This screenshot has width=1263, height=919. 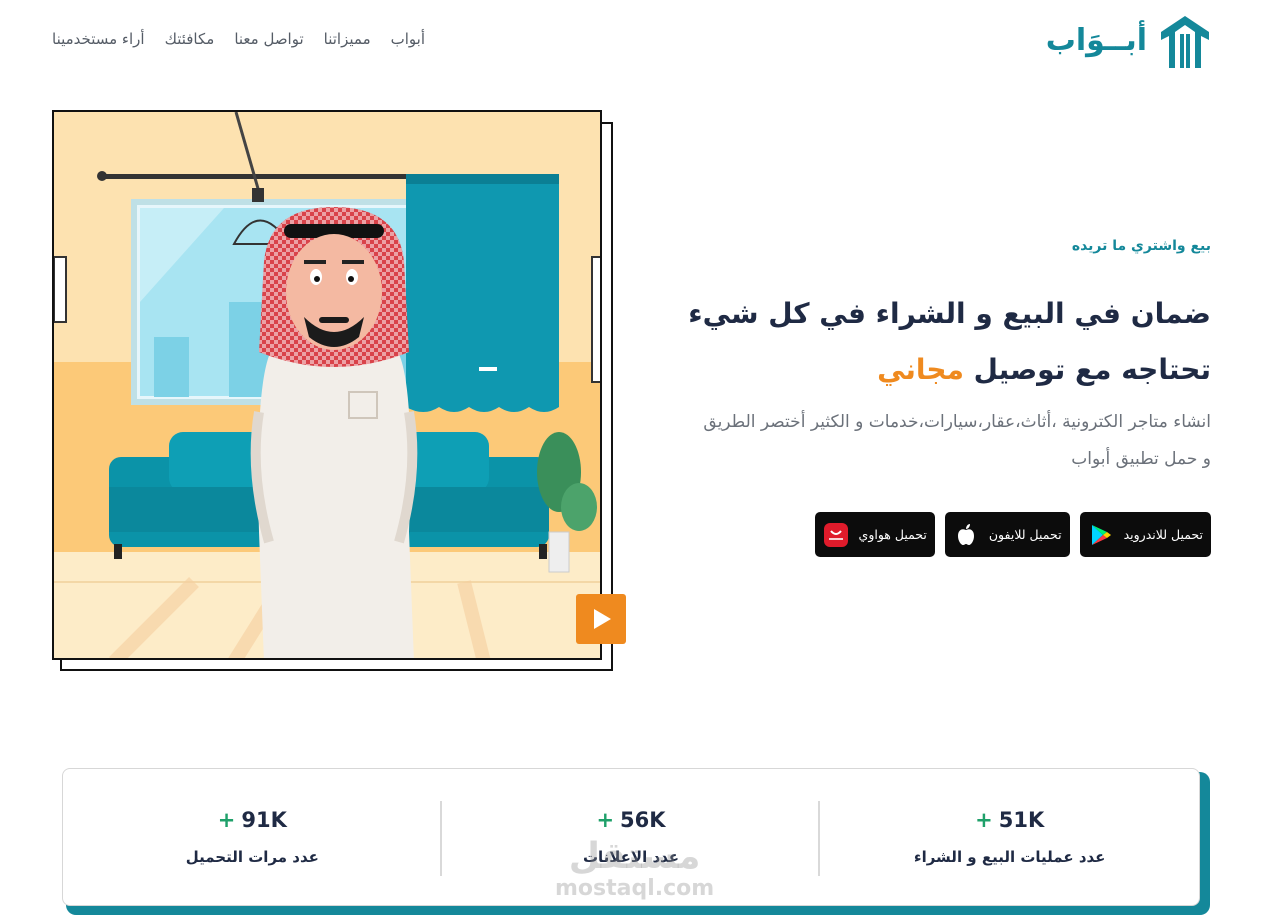 I want to click on nav-item-reviews: أراء مستخدمينا, so click(x=98, y=39).